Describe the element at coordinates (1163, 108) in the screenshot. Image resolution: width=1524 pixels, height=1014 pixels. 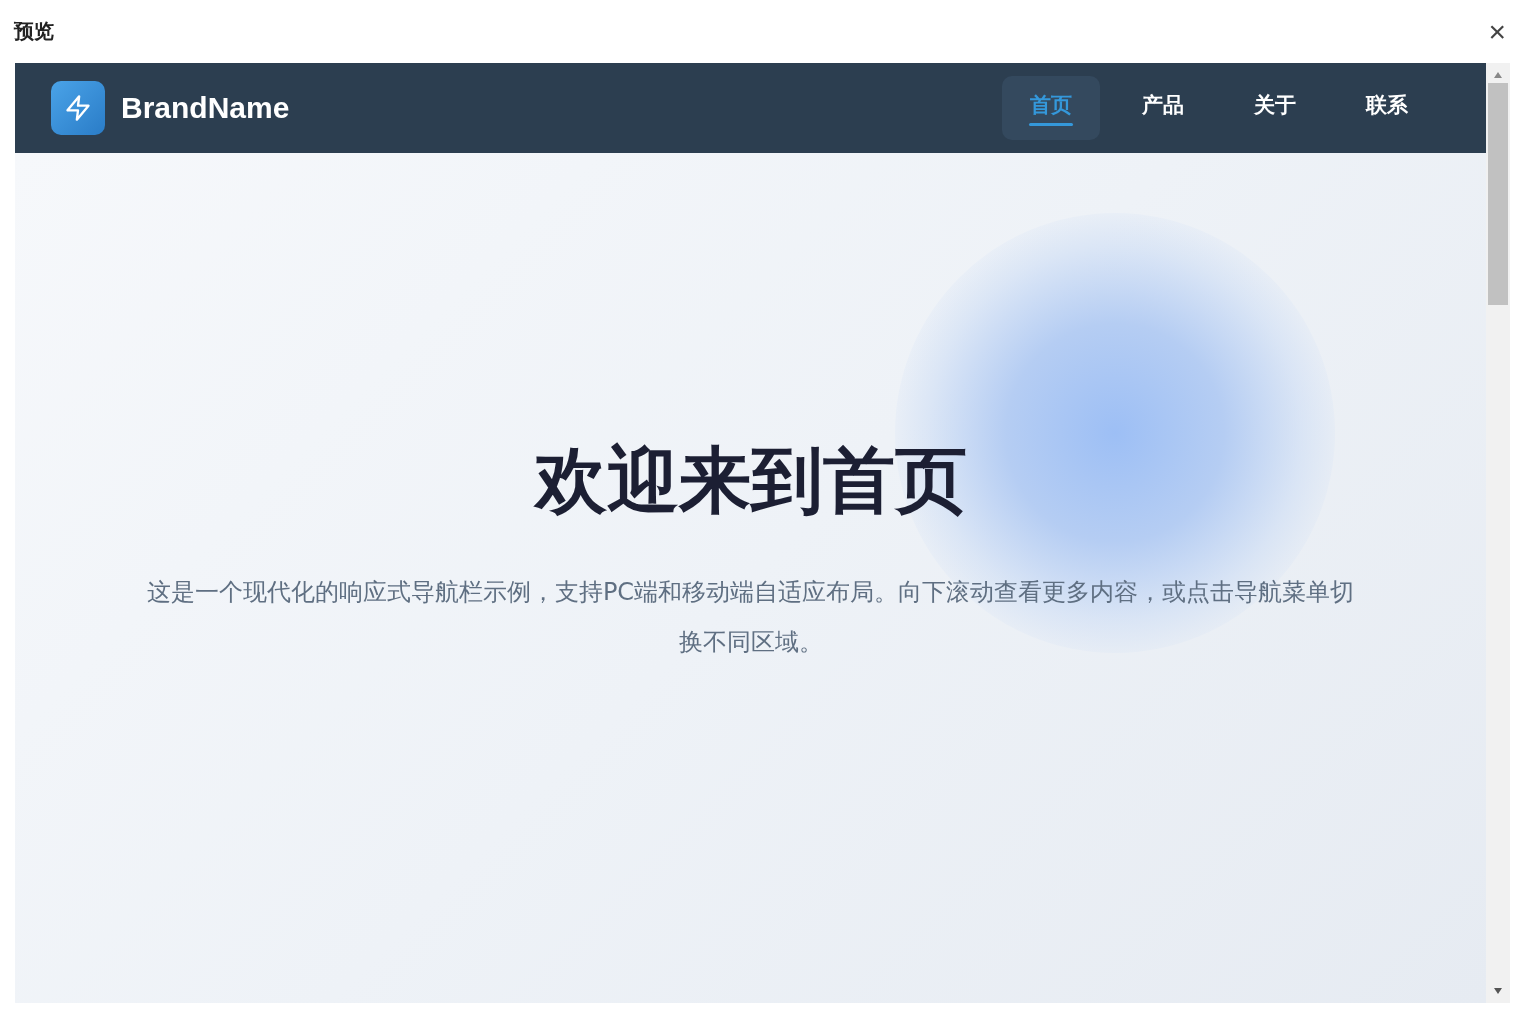
I see `nav-tab: 产品` at that location.